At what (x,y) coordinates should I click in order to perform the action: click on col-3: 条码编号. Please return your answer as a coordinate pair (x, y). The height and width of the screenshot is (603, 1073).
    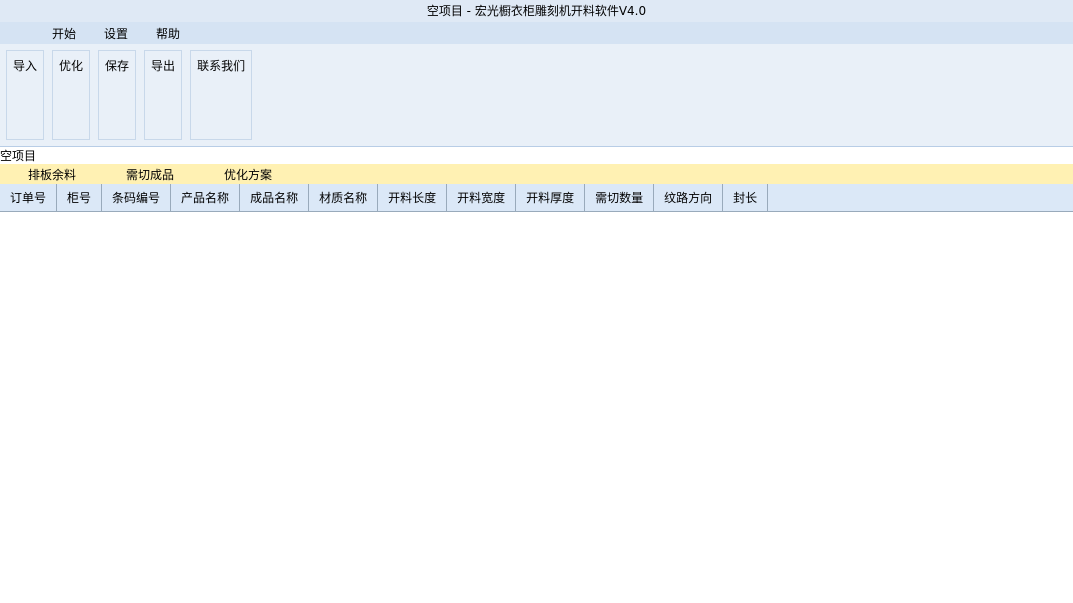
    Looking at the image, I should click on (137, 197).